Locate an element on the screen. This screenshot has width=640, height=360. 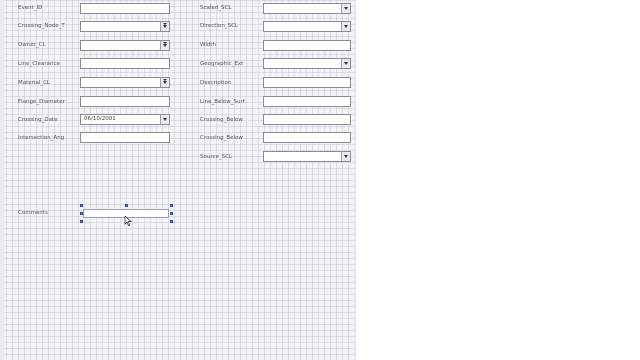
line-below-surf-field is located at coordinates (307, 101).